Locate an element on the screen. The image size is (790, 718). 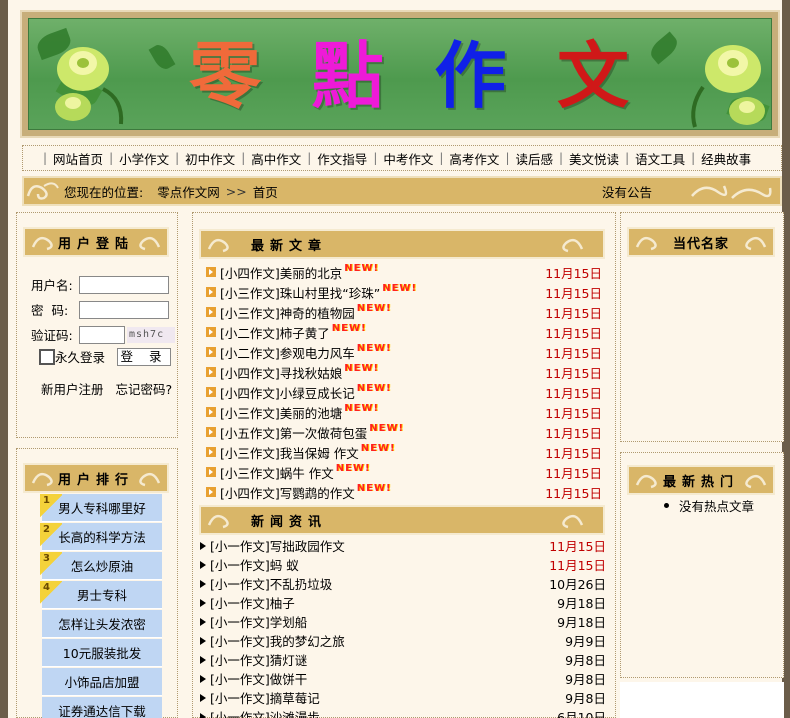
captcha-label: 验证码: is located at coordinates (52, 335).